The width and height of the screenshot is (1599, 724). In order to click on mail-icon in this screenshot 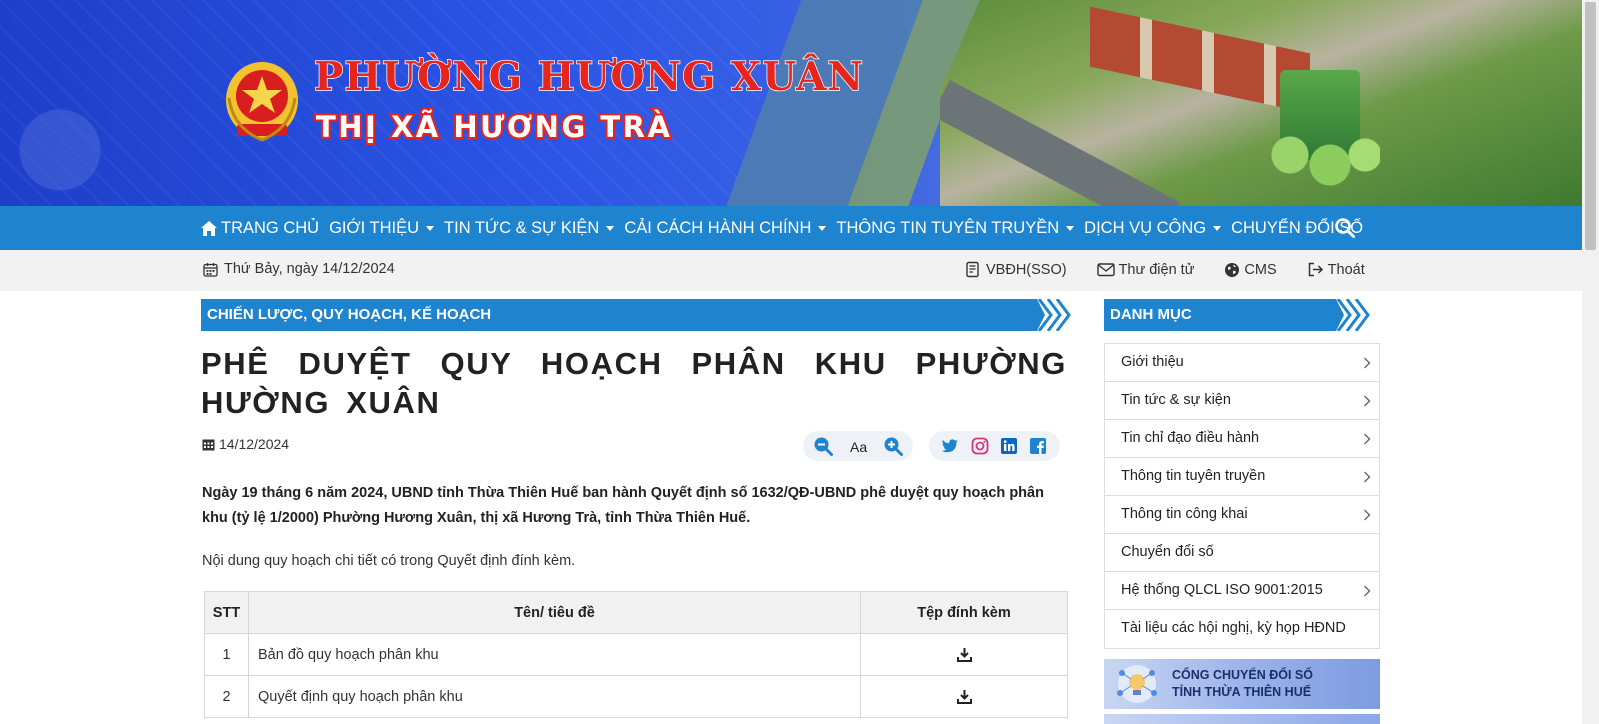, I will do `click(1105, 270)`.